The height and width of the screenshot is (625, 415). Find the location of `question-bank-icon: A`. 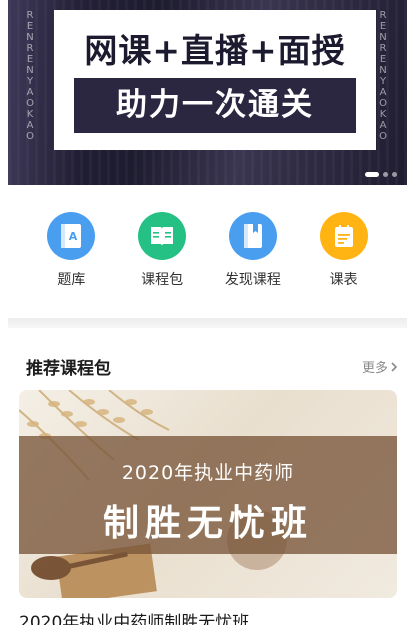

question-bank-icon: A is located at coordinates (71, 236).